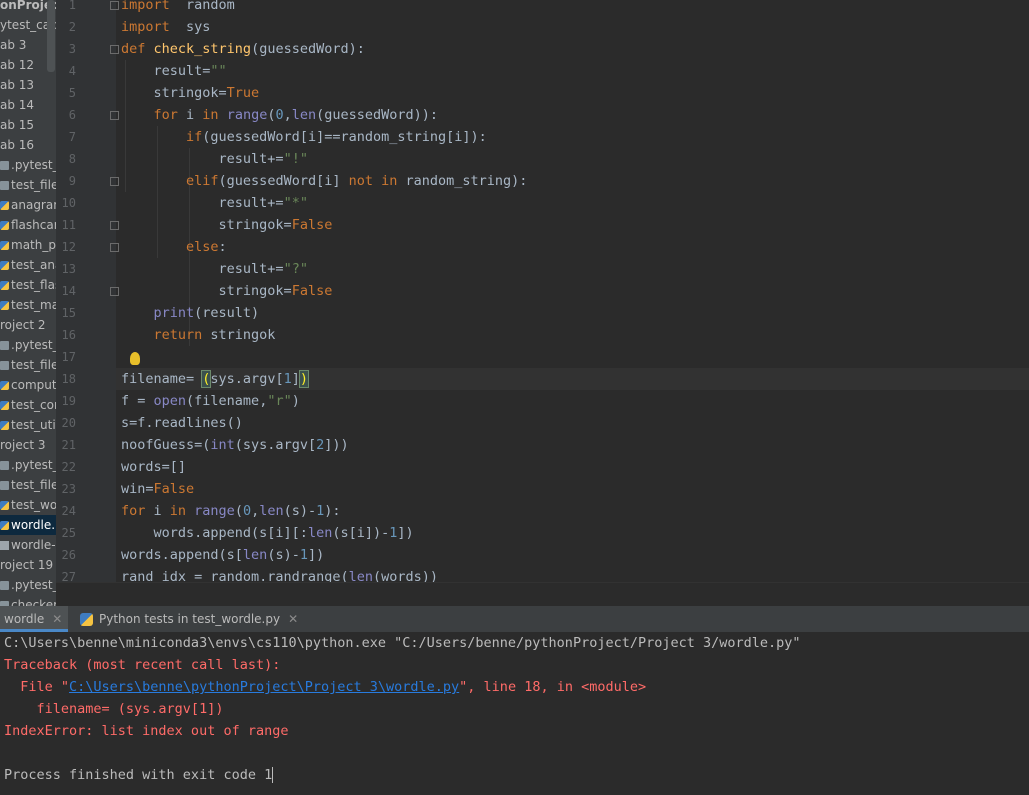  Describe the element at coordinates (243, 49) in the screenshot. I see `code-line: def check_string(guessedWord):` at that location.